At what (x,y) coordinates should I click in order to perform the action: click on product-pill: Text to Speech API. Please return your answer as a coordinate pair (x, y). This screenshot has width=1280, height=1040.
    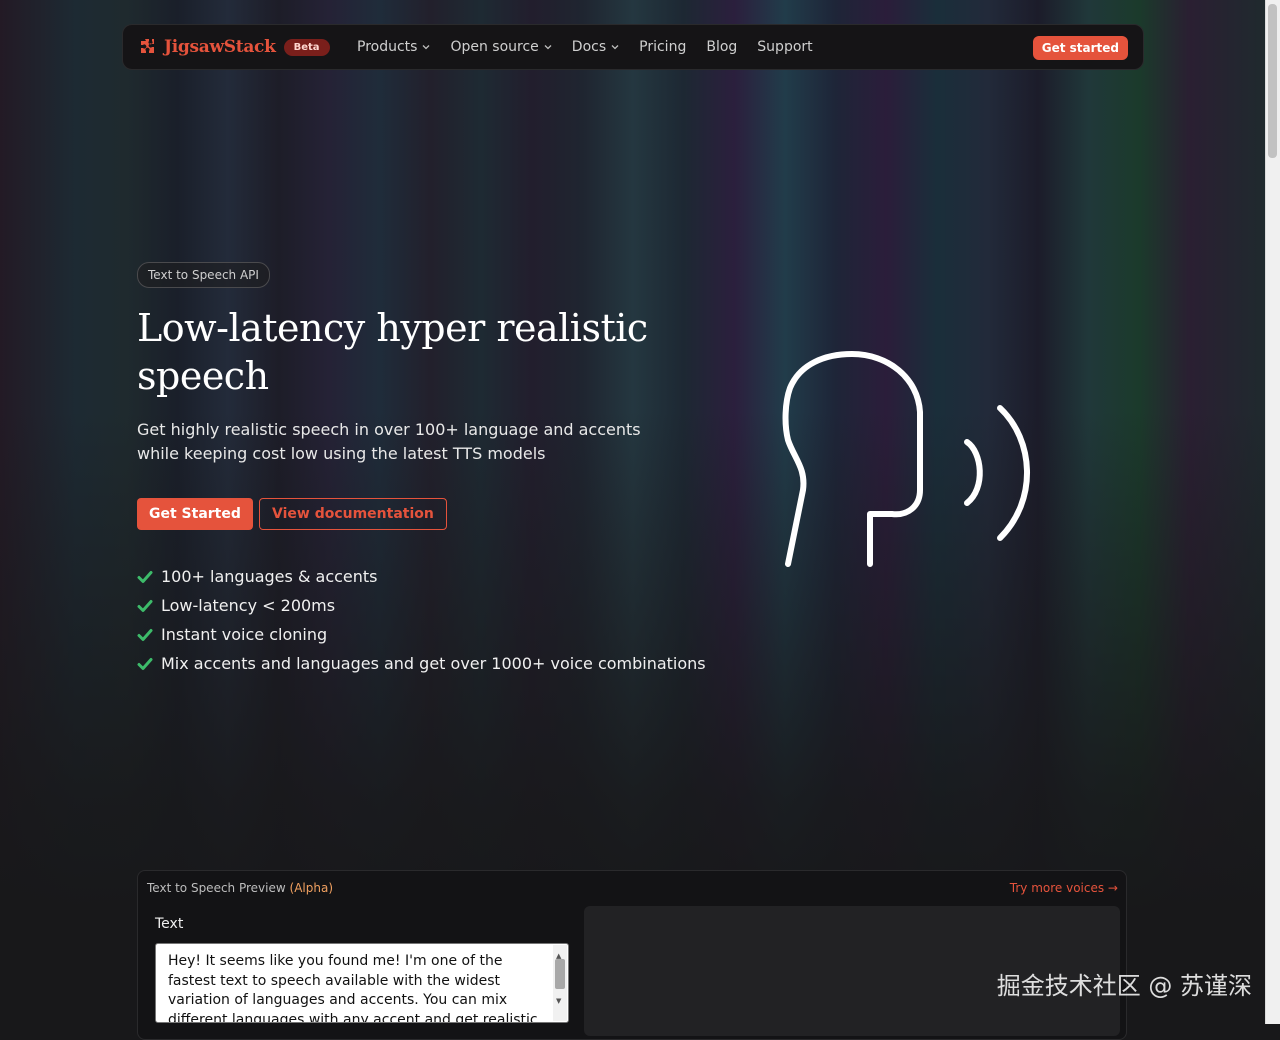
    Looking at the image, I should click on (203, 275).